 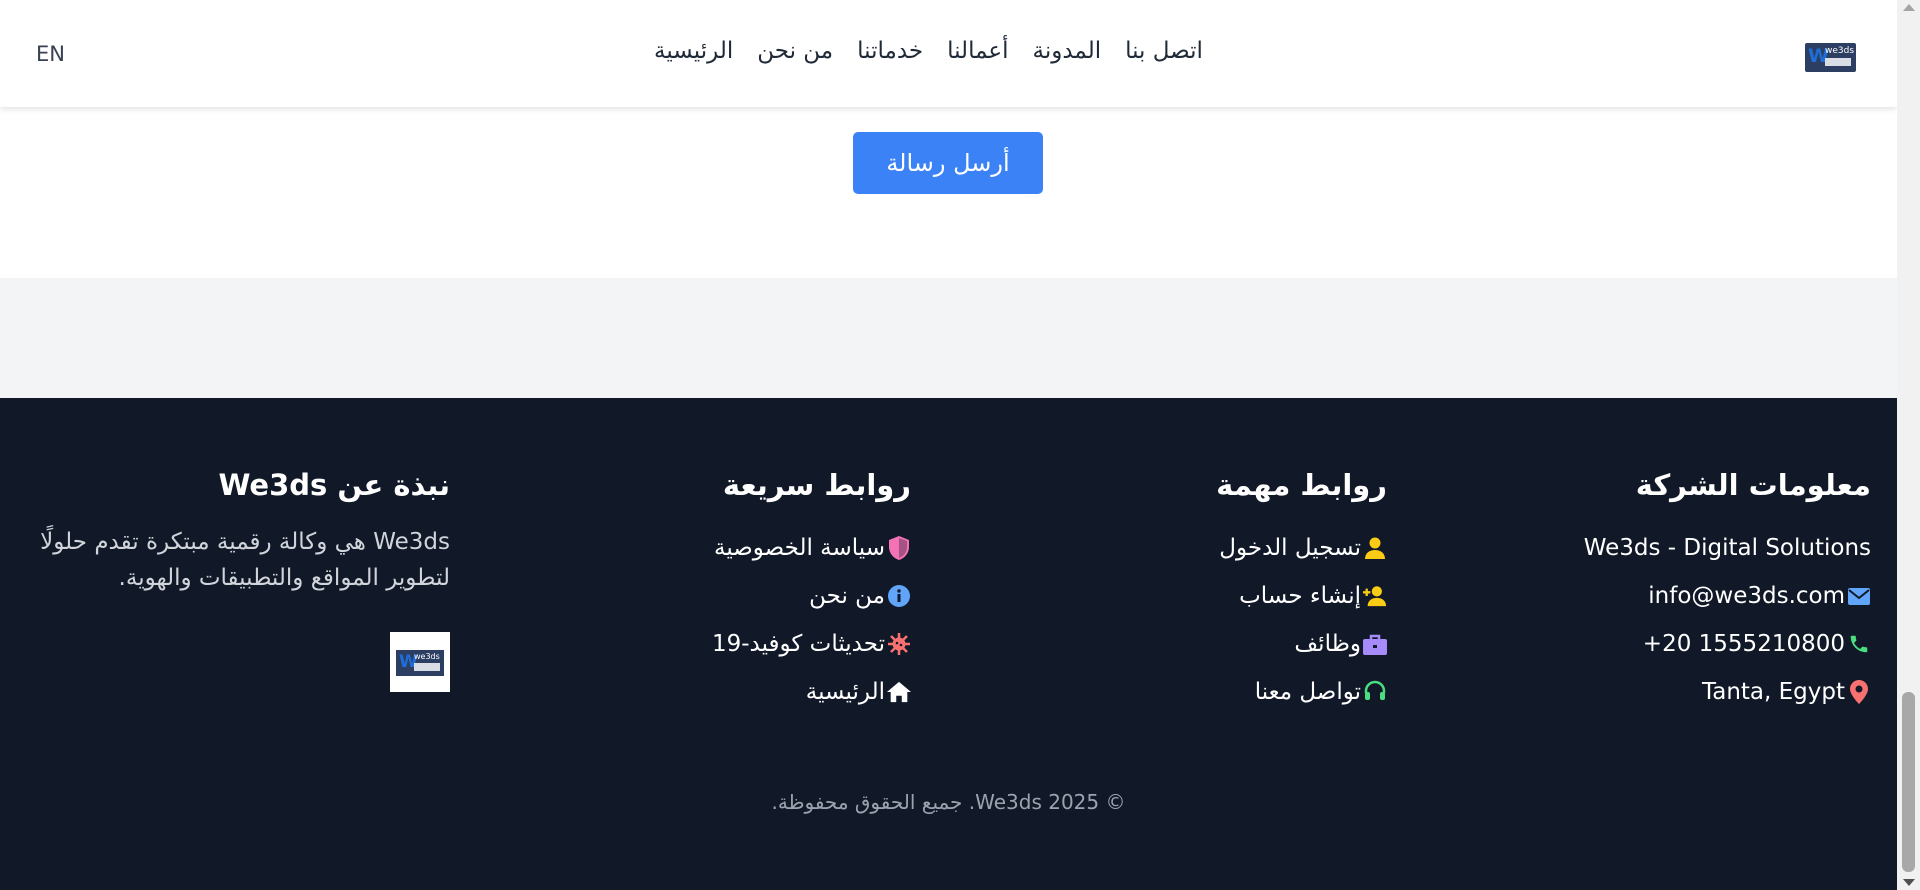 I want to click on scroll-up-icon, so click(x=1909, y=7).